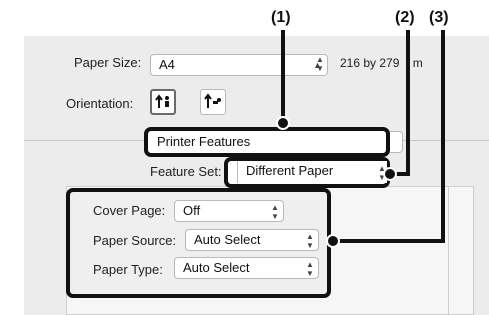 The image size is (489, 315). Describe the element at coordinates (192, 210) in the screenshot. I see `cover-page-value: Off` at that location.